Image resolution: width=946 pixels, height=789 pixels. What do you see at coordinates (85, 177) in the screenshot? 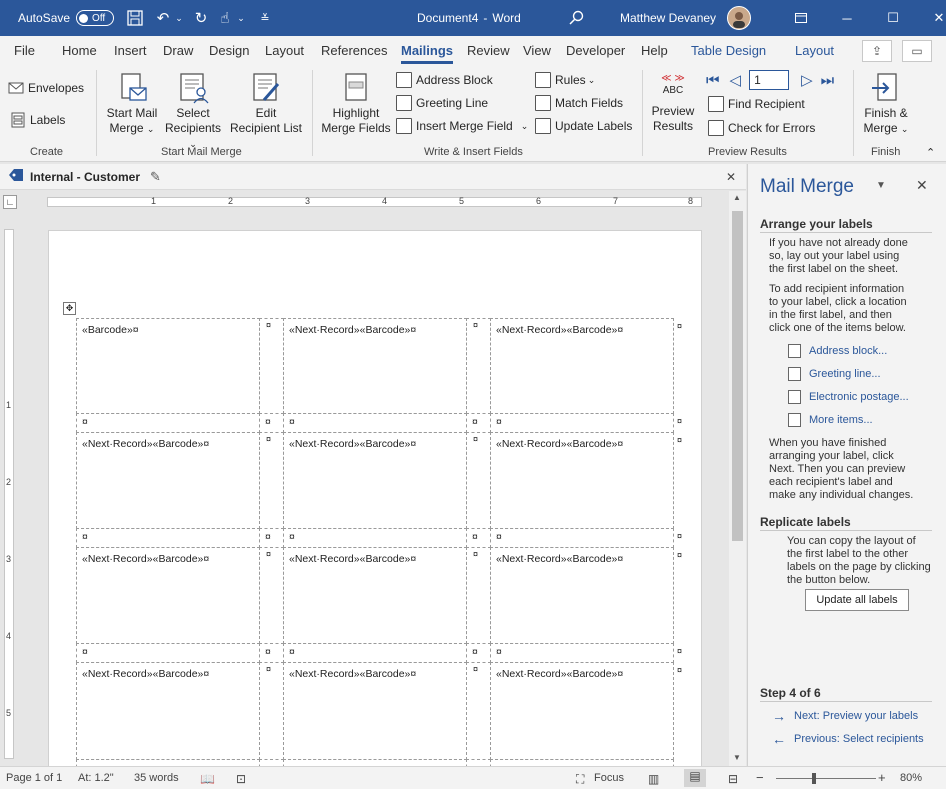
I see `sensitivity-label: Internal - Customer` at bounding box center [85, 177].